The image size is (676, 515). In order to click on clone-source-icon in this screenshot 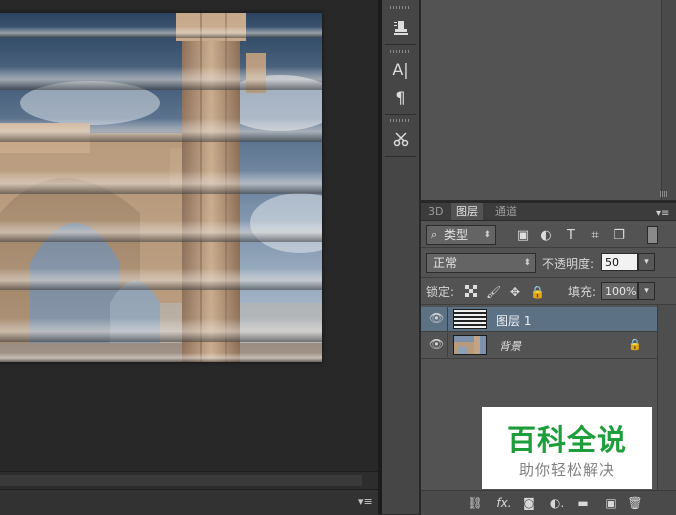, I will do `click(400, 28)`.